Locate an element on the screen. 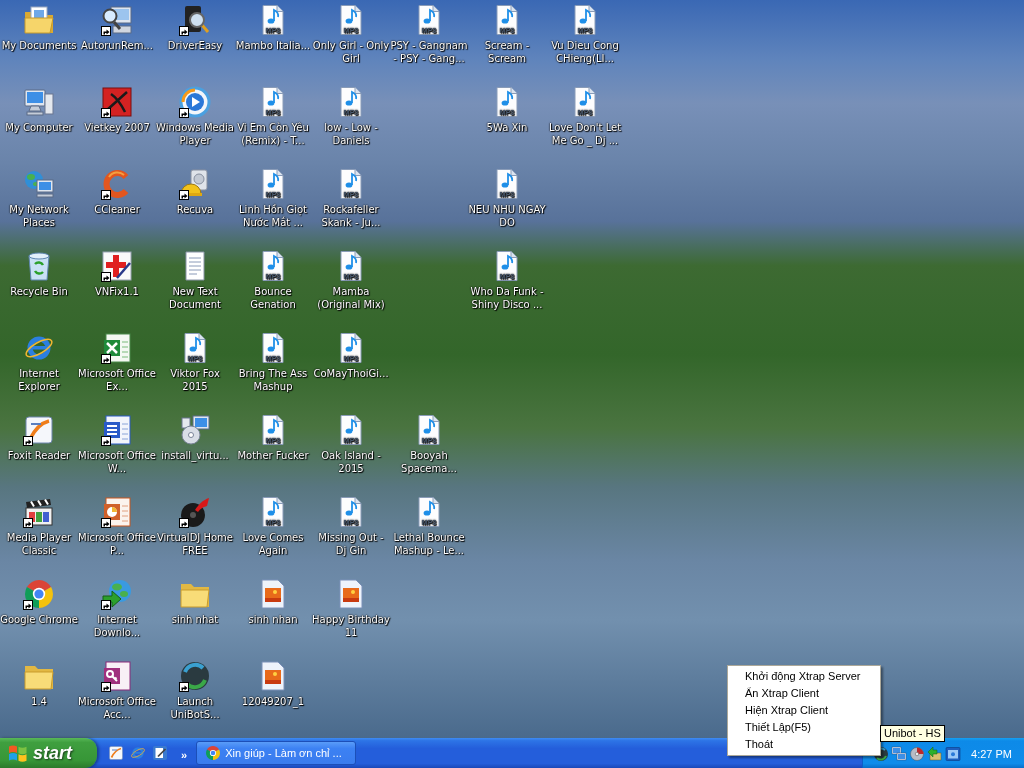  desktop-item: DriverEasy is located at coordinates (195, 27).